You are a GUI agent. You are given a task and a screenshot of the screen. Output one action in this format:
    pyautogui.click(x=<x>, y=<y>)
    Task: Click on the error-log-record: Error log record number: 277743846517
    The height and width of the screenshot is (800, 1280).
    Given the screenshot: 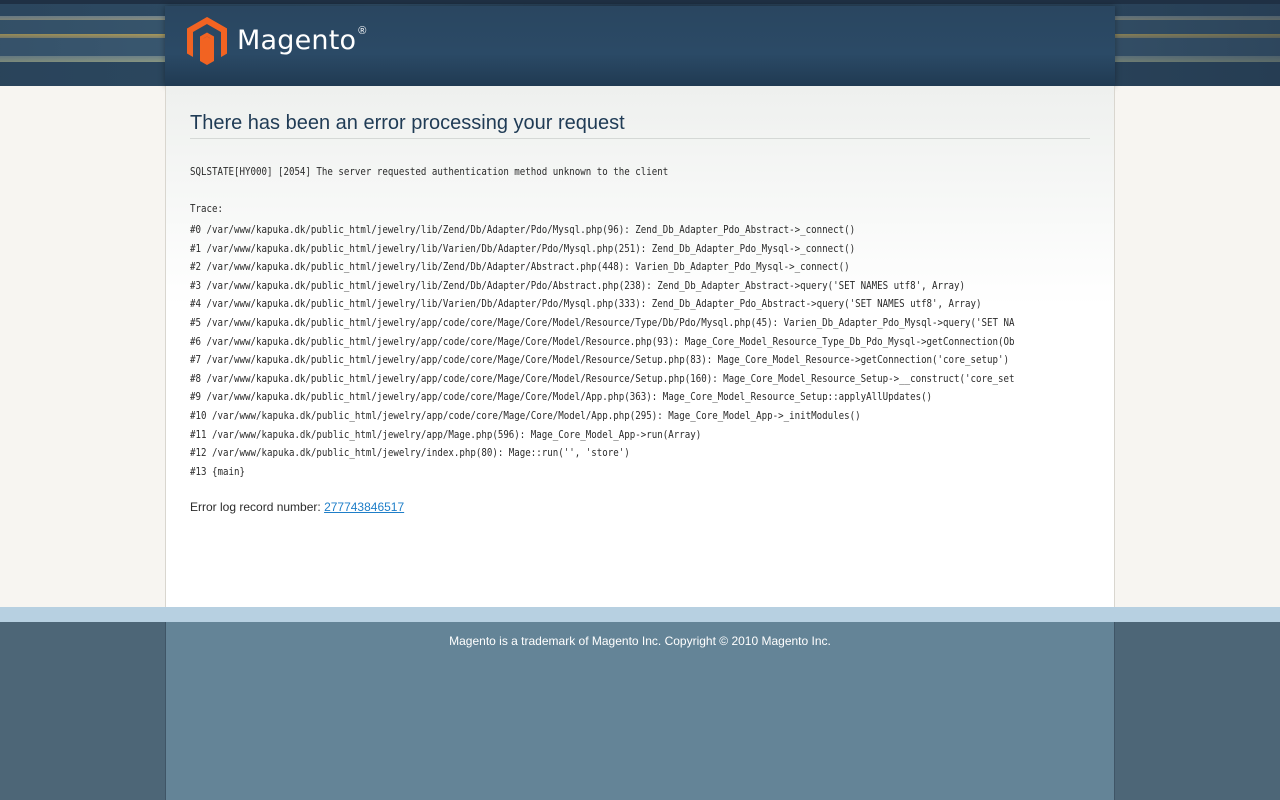 What is the action you would take?
    pyautogui.click(x=297, y=507)
    